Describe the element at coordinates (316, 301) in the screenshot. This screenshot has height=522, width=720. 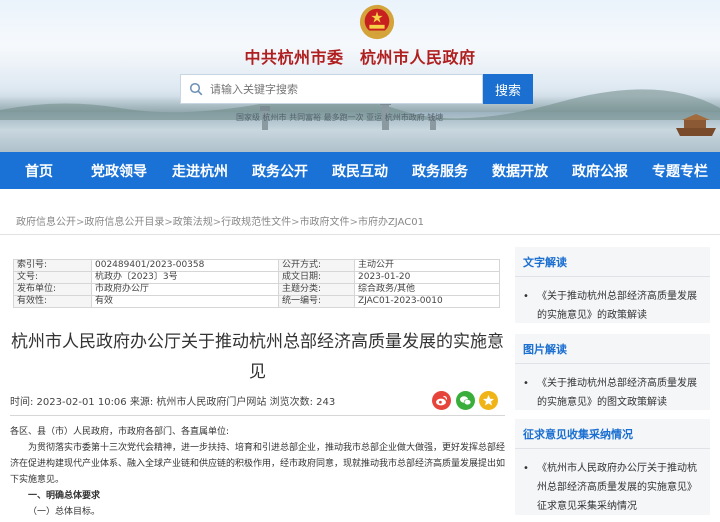
I see `info-key: 统一编号:` at that location.